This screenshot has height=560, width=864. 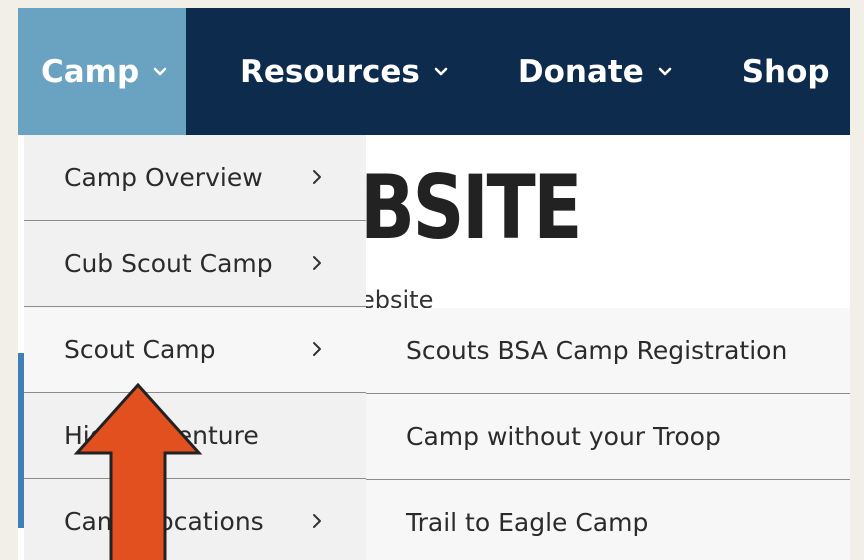 What do you see at coordinates (471, 207) in the screenshot?
I see `page-title: BSITE` at bounding box center [471, 207].